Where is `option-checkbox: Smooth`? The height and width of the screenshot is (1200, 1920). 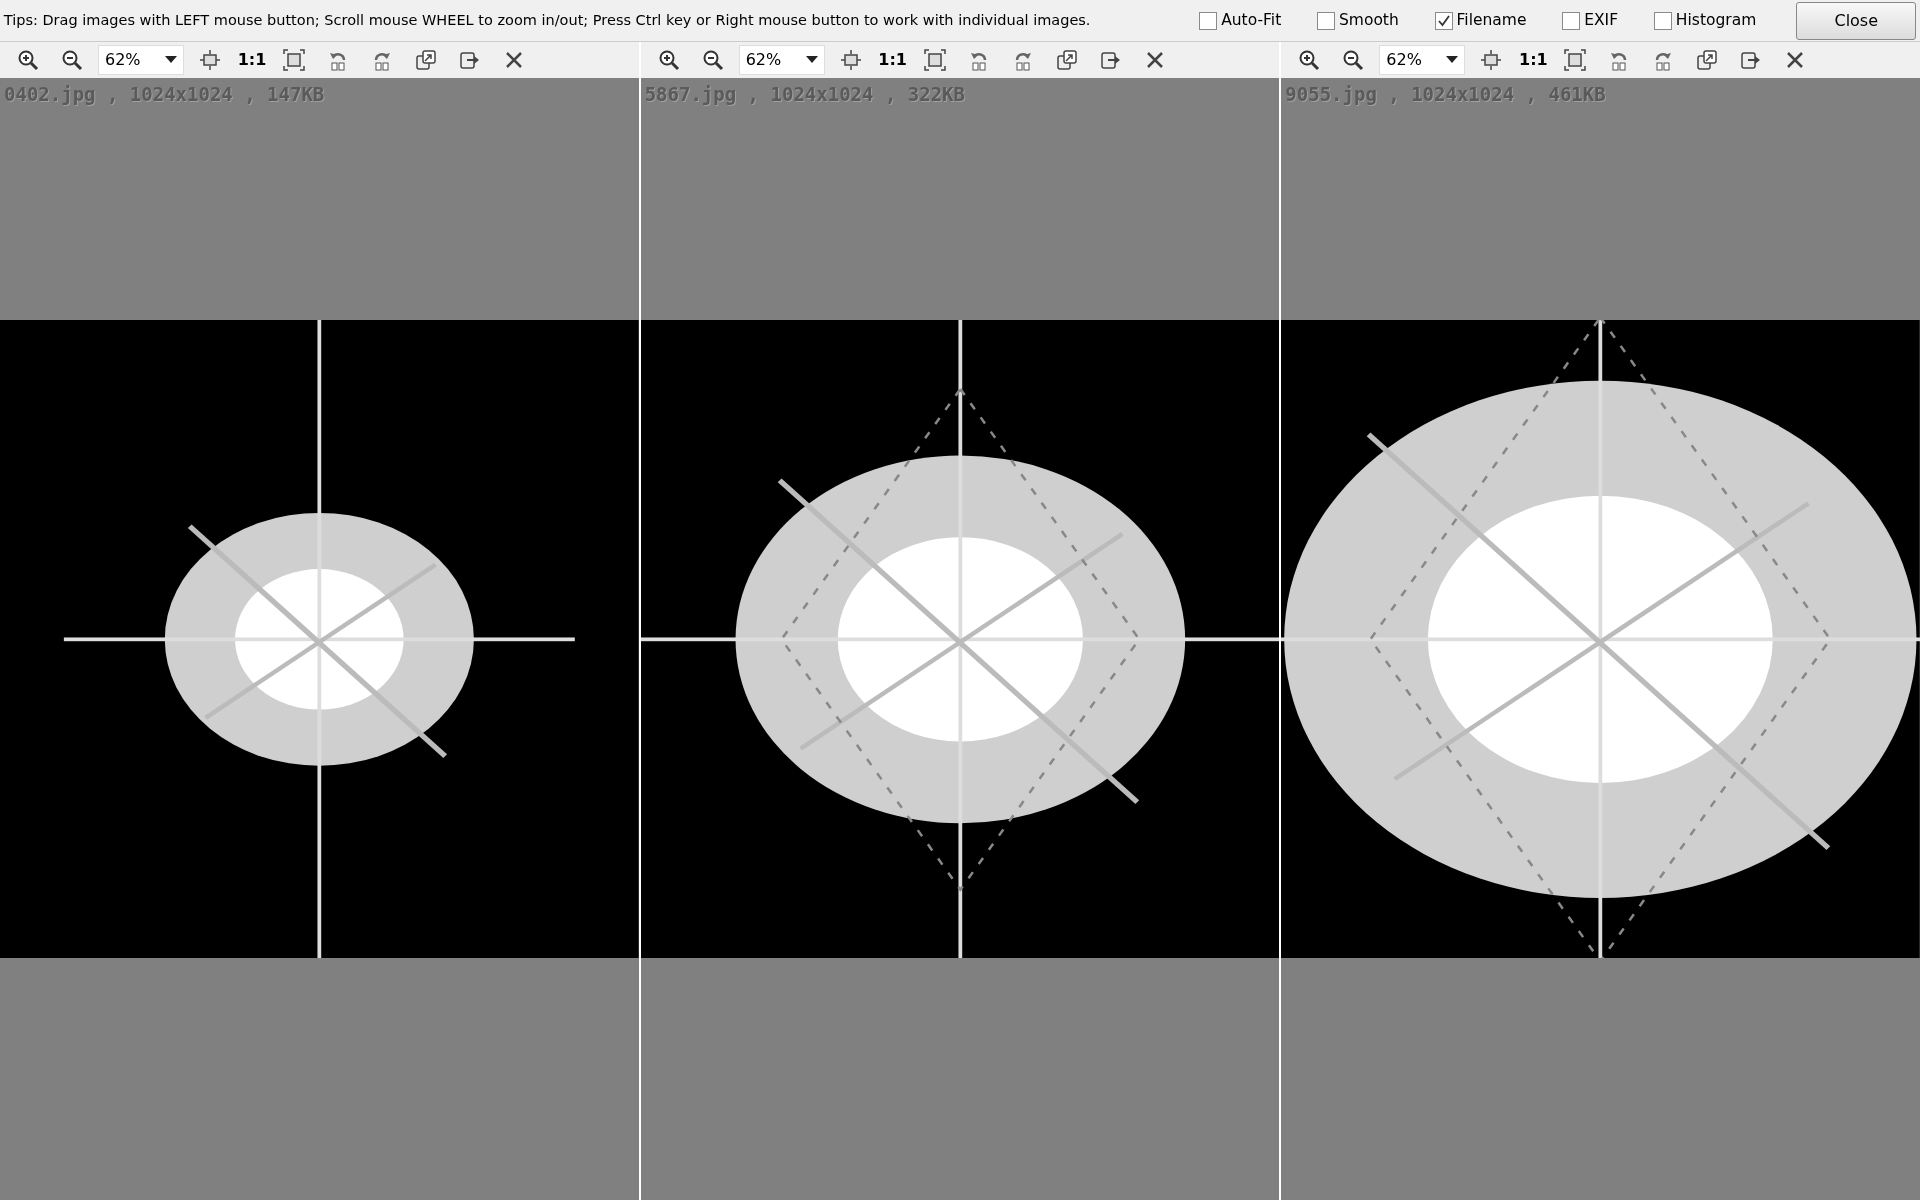
option-checkbox: Smooth is located at coordinates (1358, 20).